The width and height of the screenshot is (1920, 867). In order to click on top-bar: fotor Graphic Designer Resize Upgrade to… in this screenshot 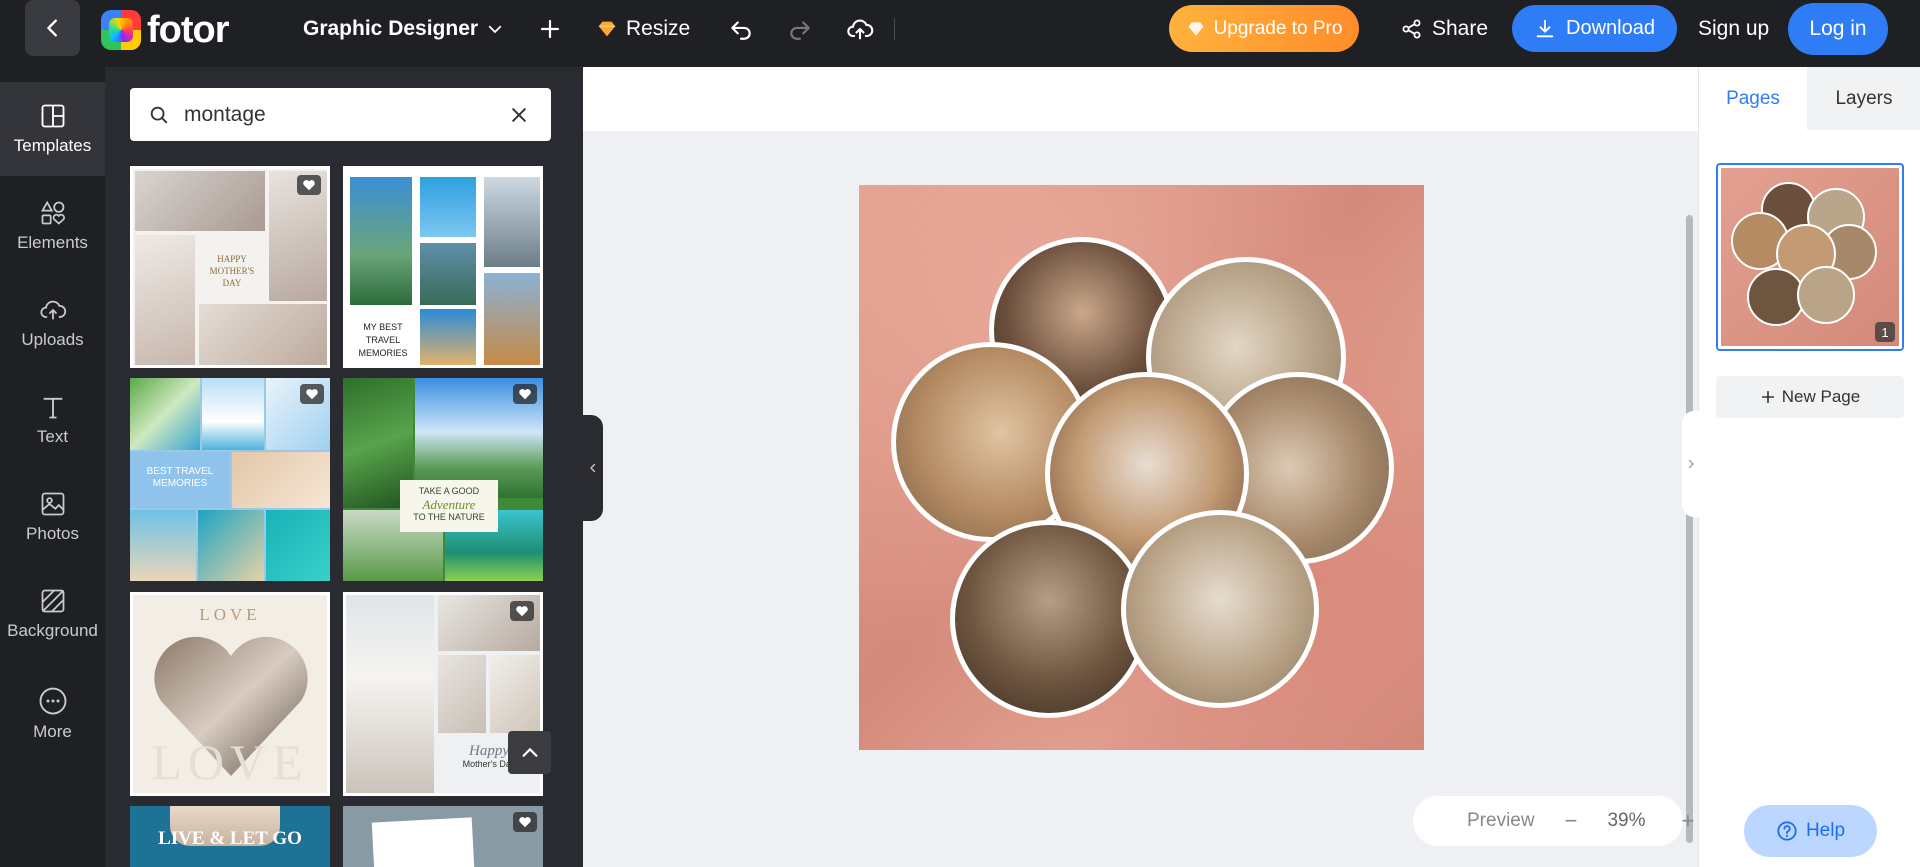, I will do `click(960, 33)`.